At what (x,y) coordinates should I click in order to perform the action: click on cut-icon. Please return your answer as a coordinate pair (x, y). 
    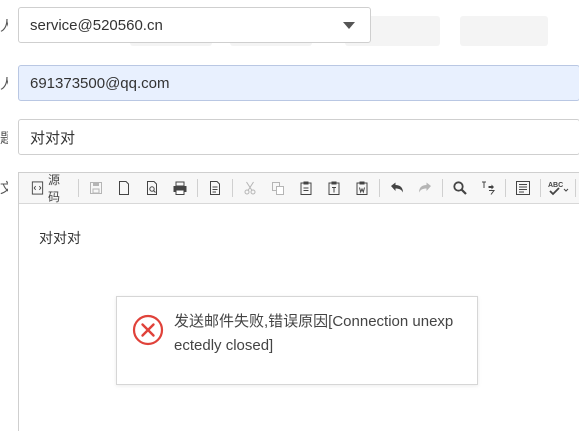
    Looking at the image, I should click on (250, 188).